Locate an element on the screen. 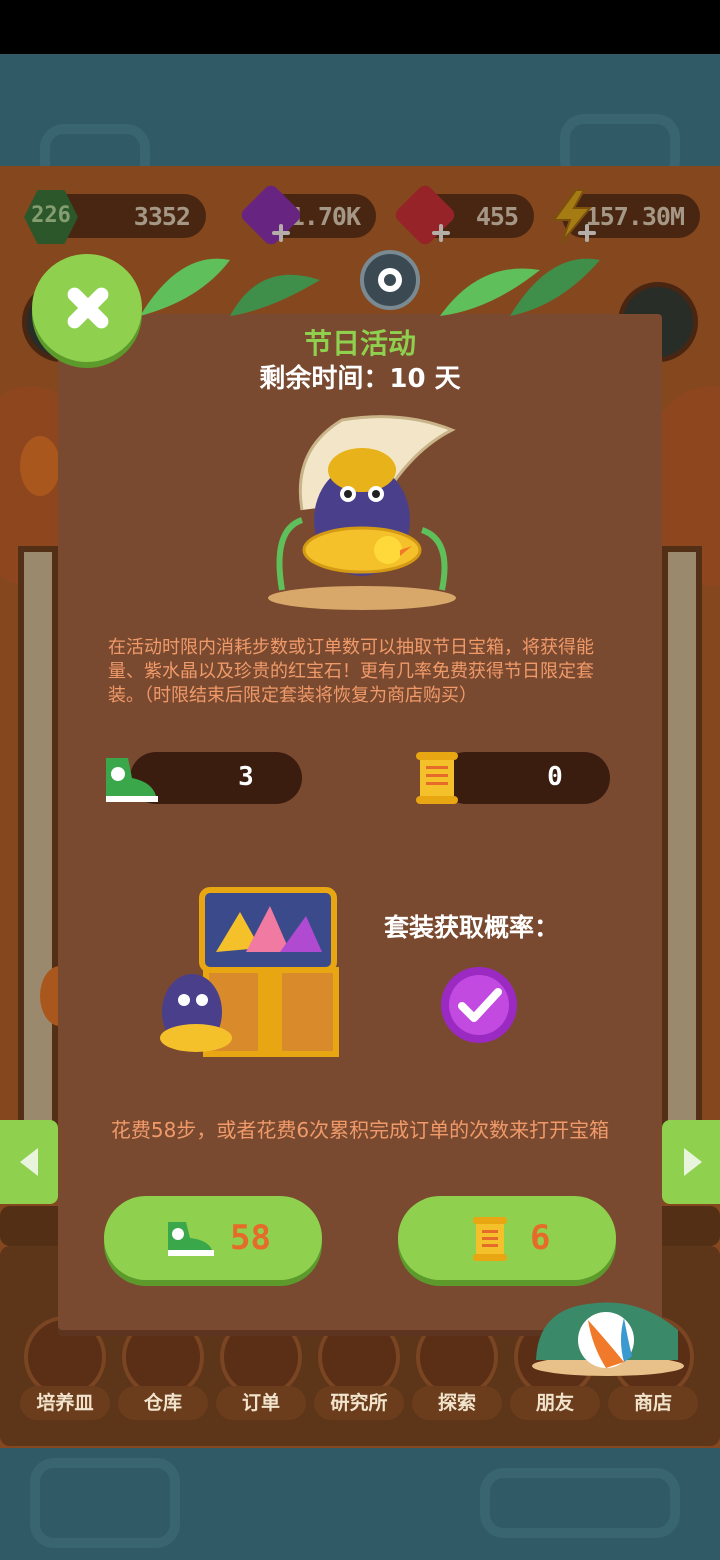 The width and height of the screenshot is (720, 1560). character-illustration is located at coordinates (362, 512).